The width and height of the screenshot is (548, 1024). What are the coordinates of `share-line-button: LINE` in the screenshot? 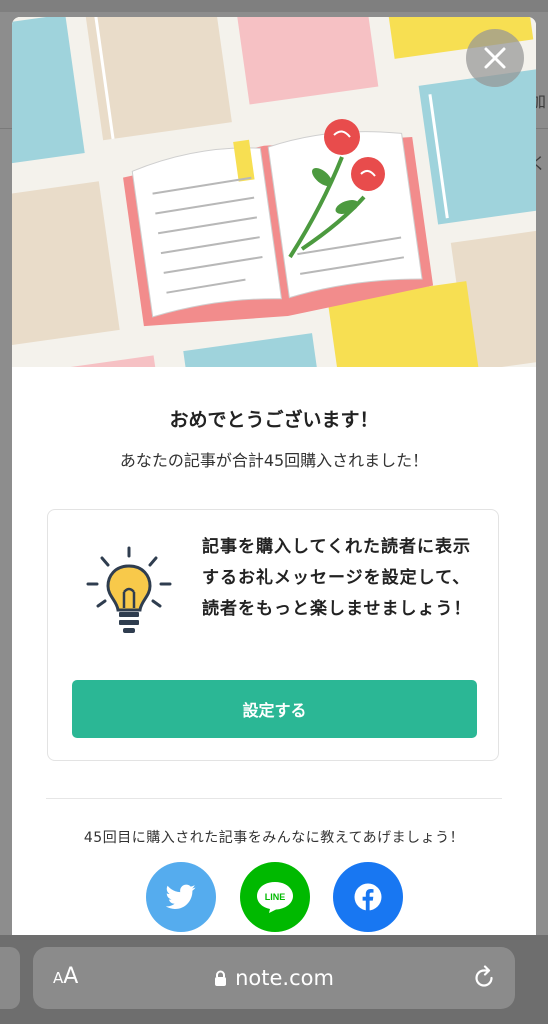 It's located at (275, 897).